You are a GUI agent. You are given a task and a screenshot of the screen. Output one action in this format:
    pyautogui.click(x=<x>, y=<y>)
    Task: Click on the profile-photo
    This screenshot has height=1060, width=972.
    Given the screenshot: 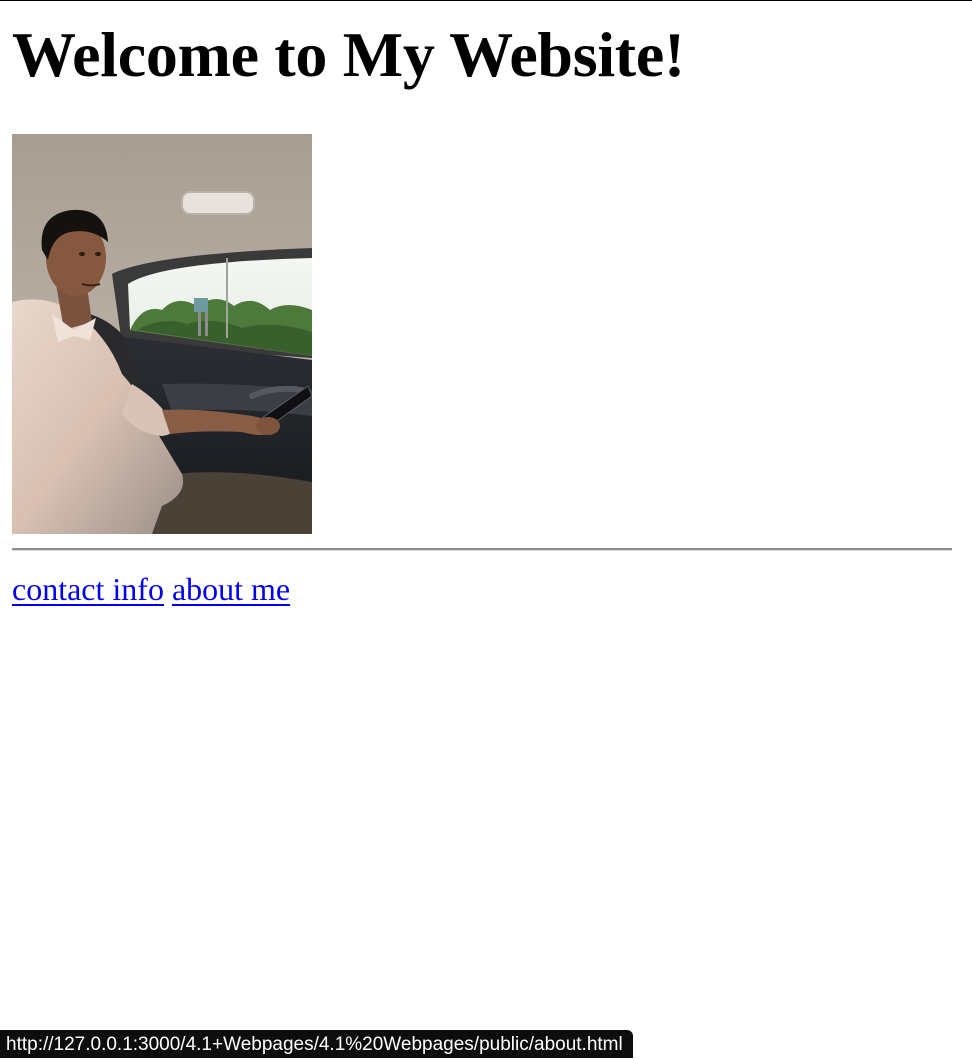 What is the action you would take?
    pyautogui.click(x=162, y=334)
    